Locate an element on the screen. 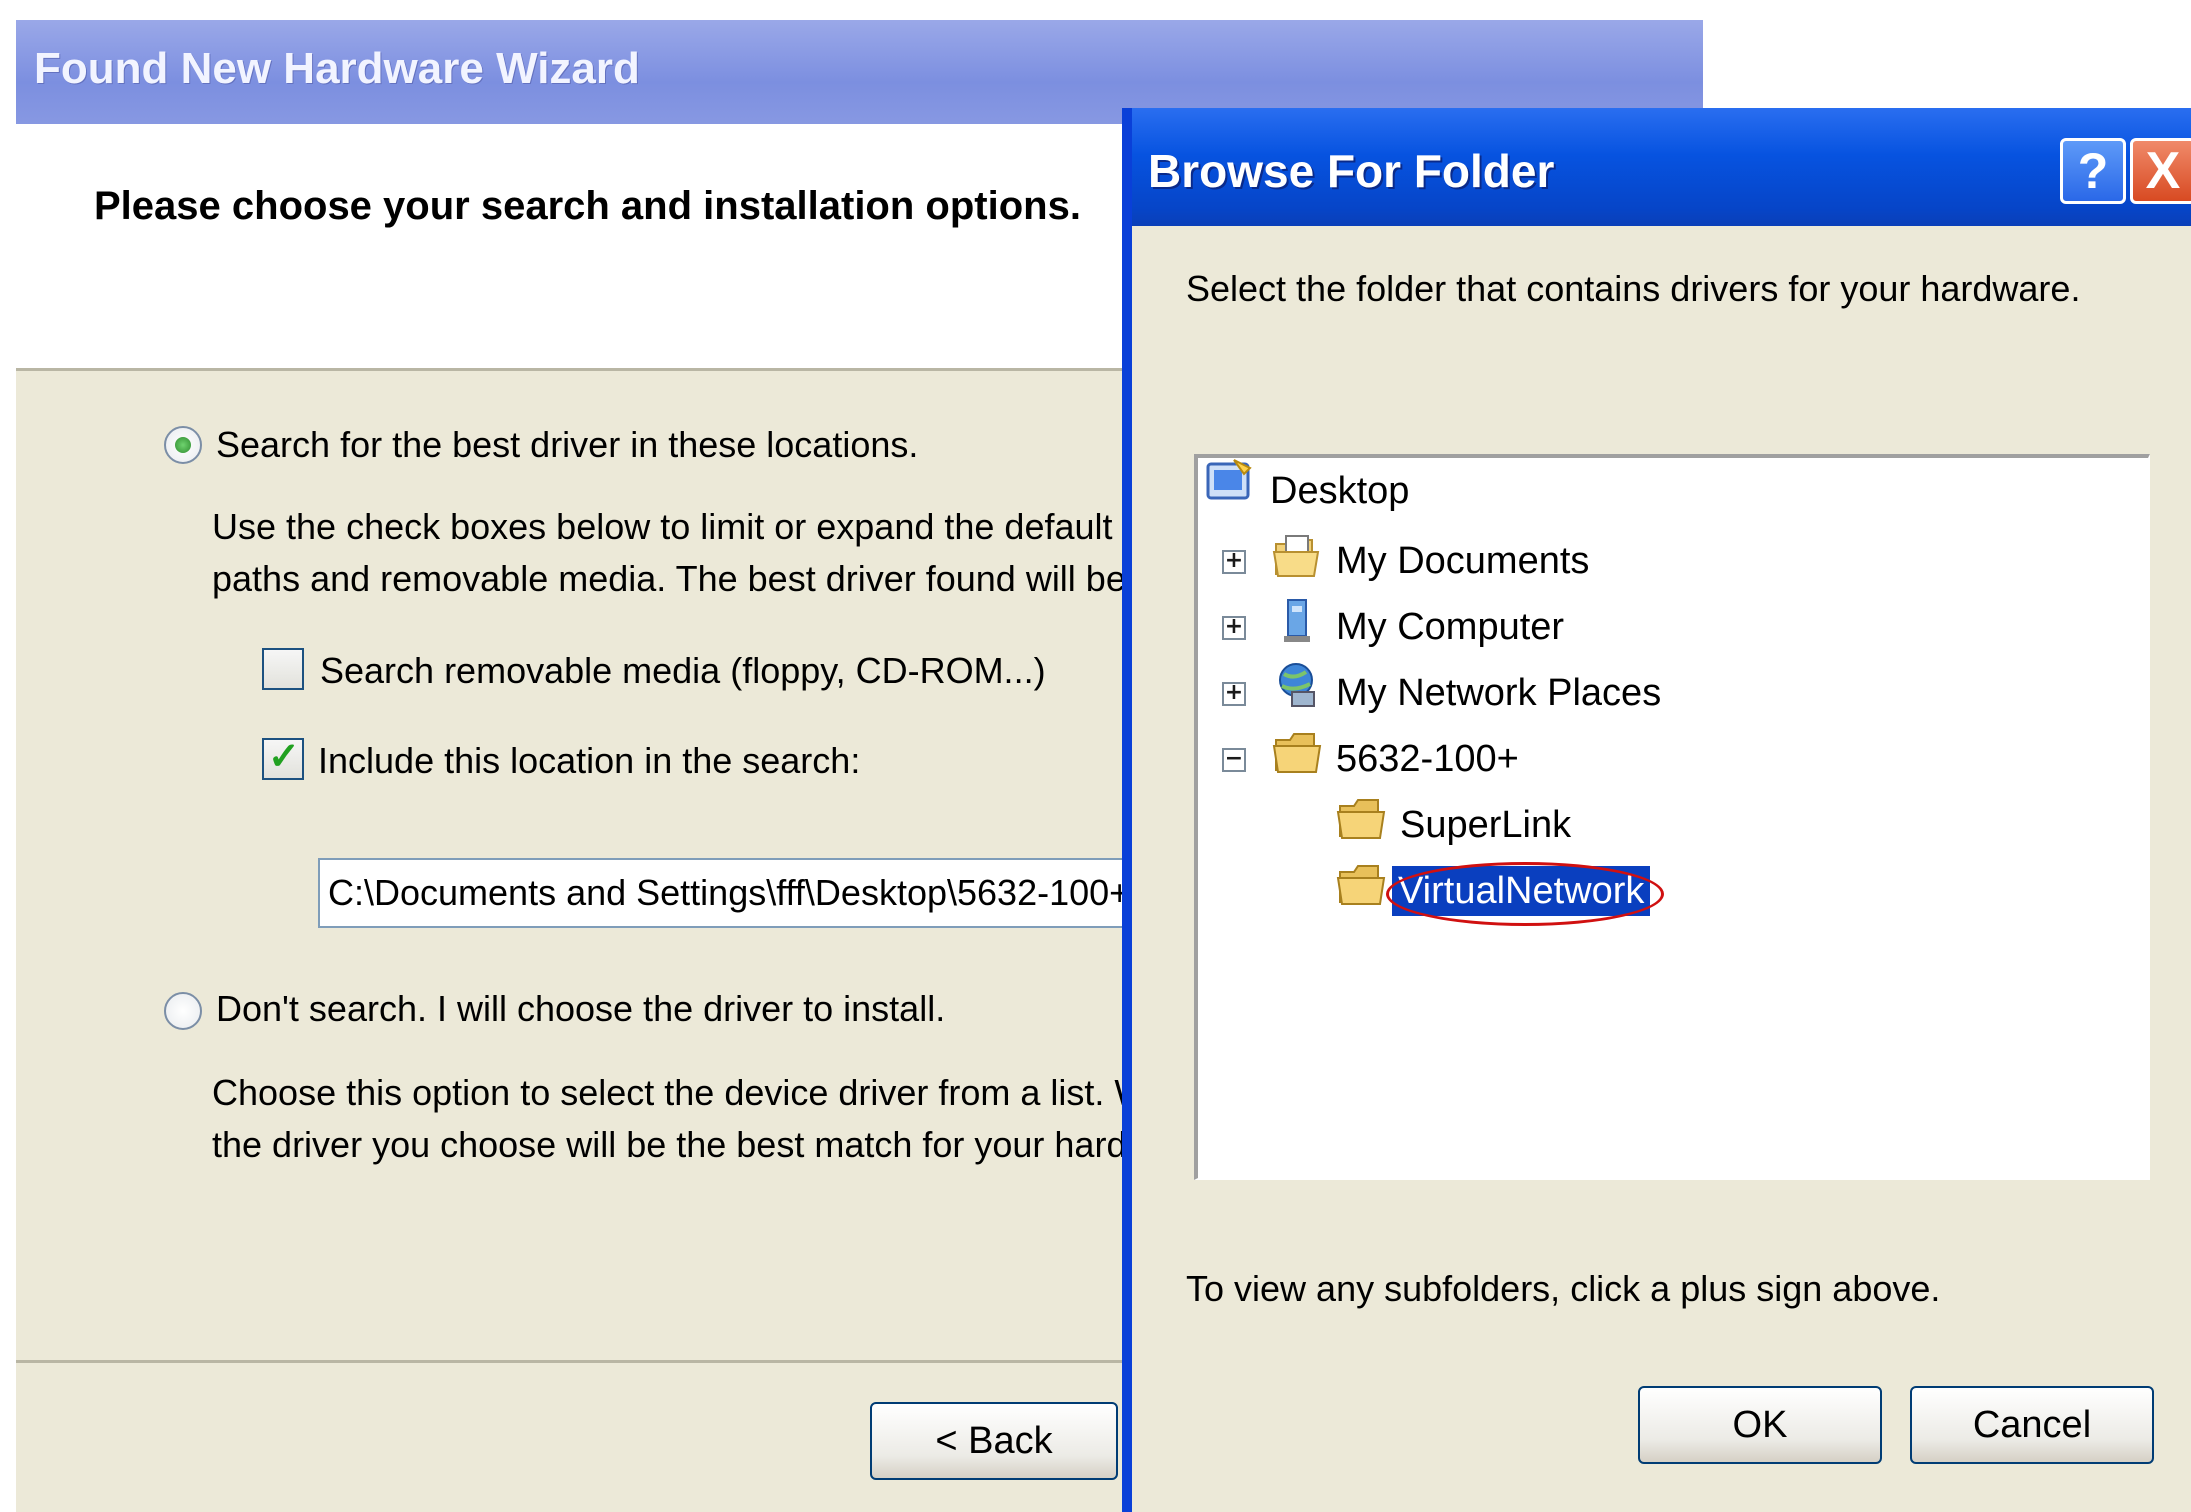 This screenshot has height=1512, width=2191. tree-item-label: Desktop is located at coordinates (1339, 491).